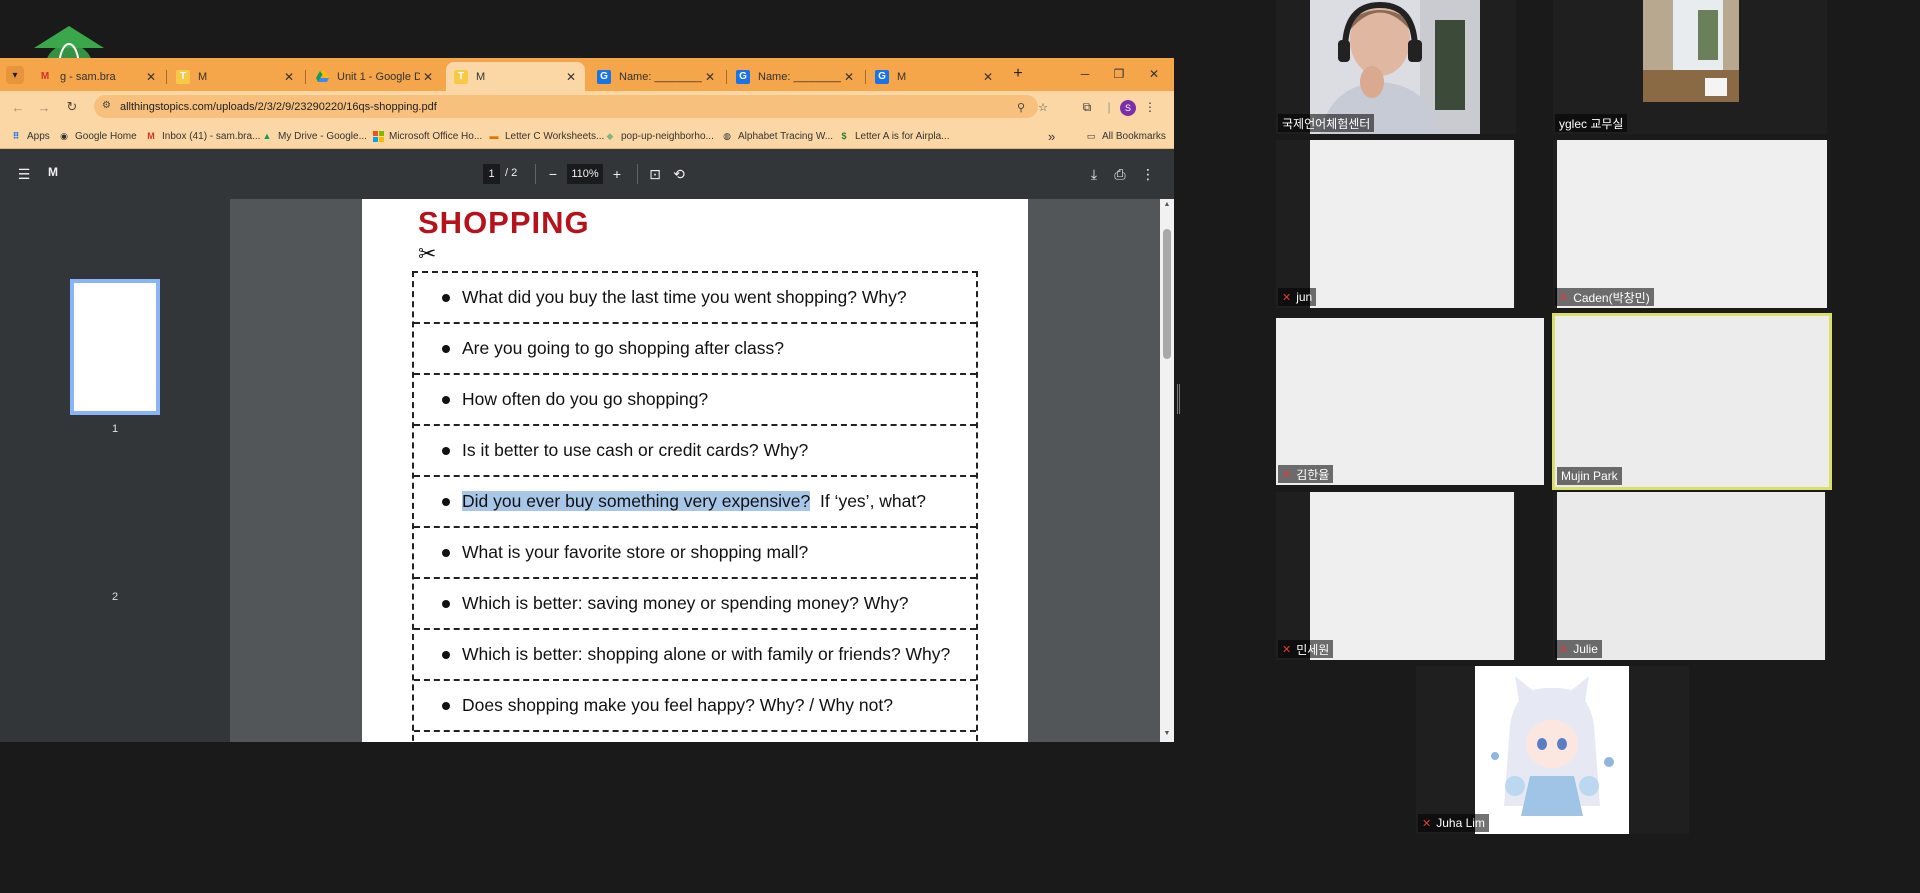 The height and width of the screenshot is (893, 1920). I want to click on participant-avatar-image, so click(1552, 750).